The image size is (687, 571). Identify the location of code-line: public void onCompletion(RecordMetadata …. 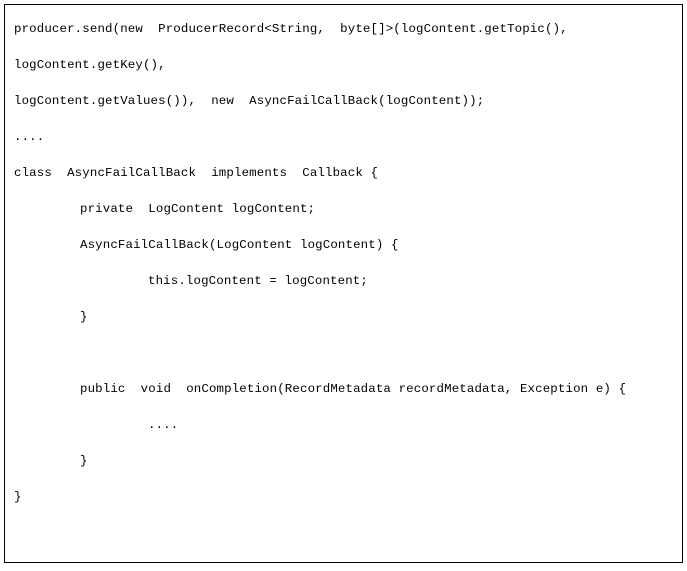
(353, 389).